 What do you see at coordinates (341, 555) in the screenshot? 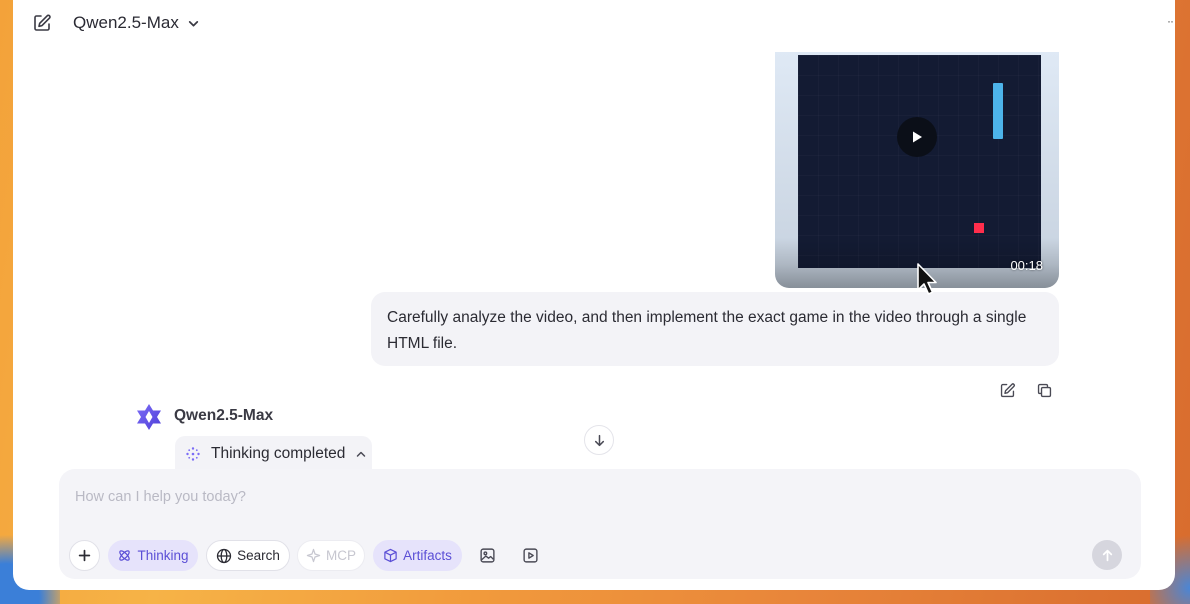
I see `mcp-tool-label: MCP` at bounding box center [341, 555].